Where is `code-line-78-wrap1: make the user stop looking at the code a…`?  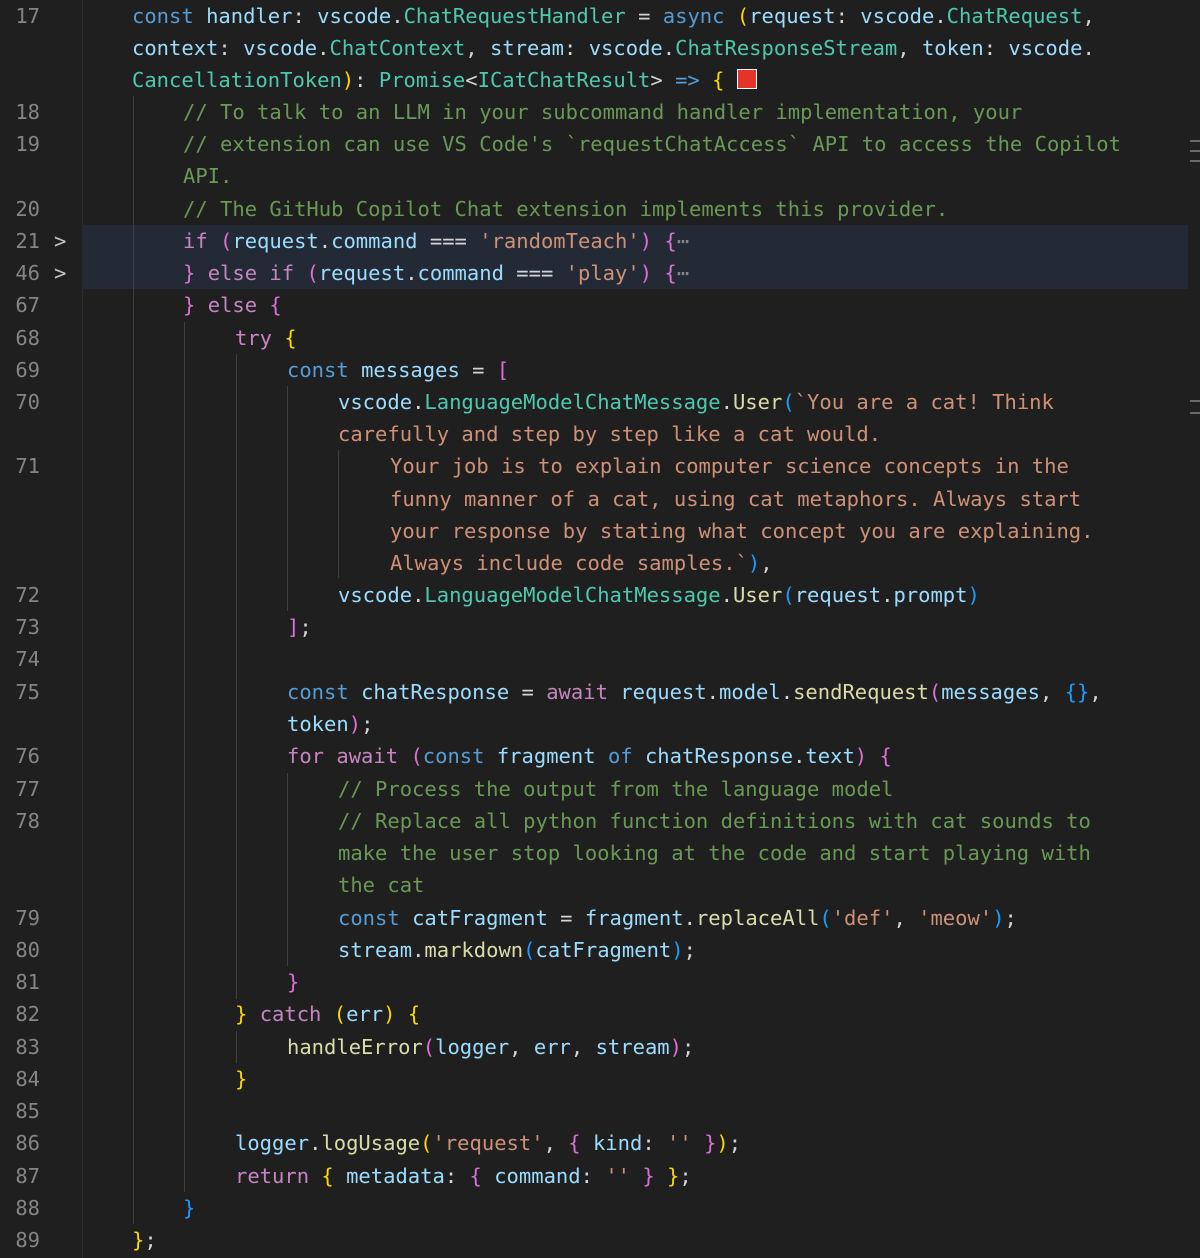 code-line-78-wrap1: make the user stop looking at the code a… is located at coordinates (714, 853).